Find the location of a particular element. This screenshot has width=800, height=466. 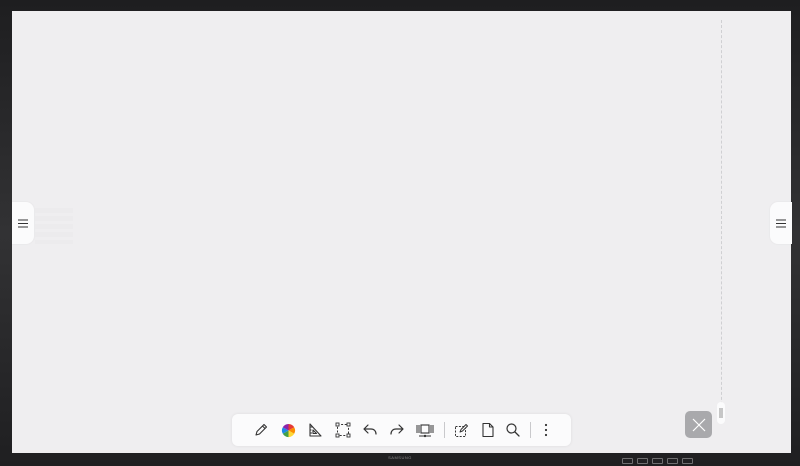

right-menu-tab is located at coordinates (781, 223).